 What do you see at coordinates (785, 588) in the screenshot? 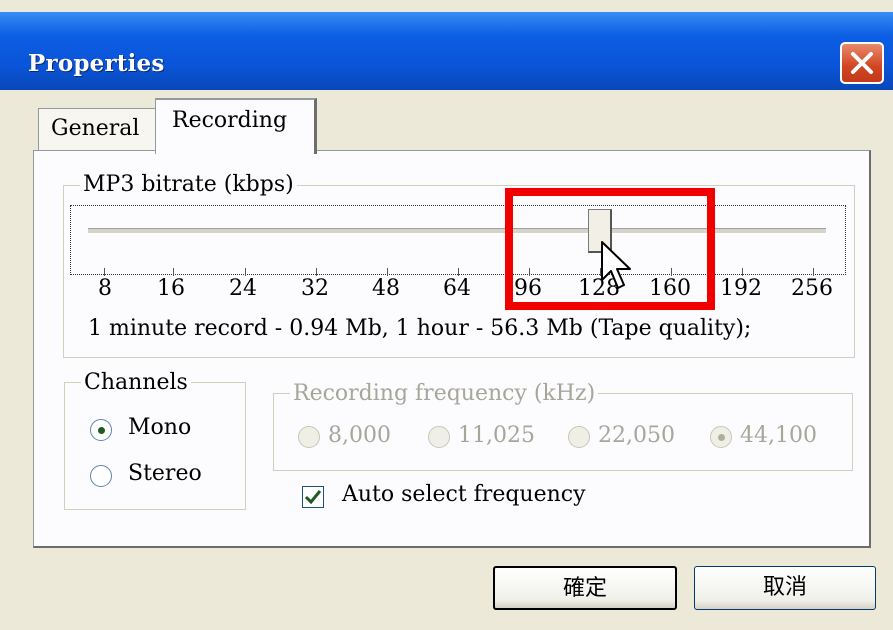
I see `cancel-button: 取消` at bounding box center [785, 588].